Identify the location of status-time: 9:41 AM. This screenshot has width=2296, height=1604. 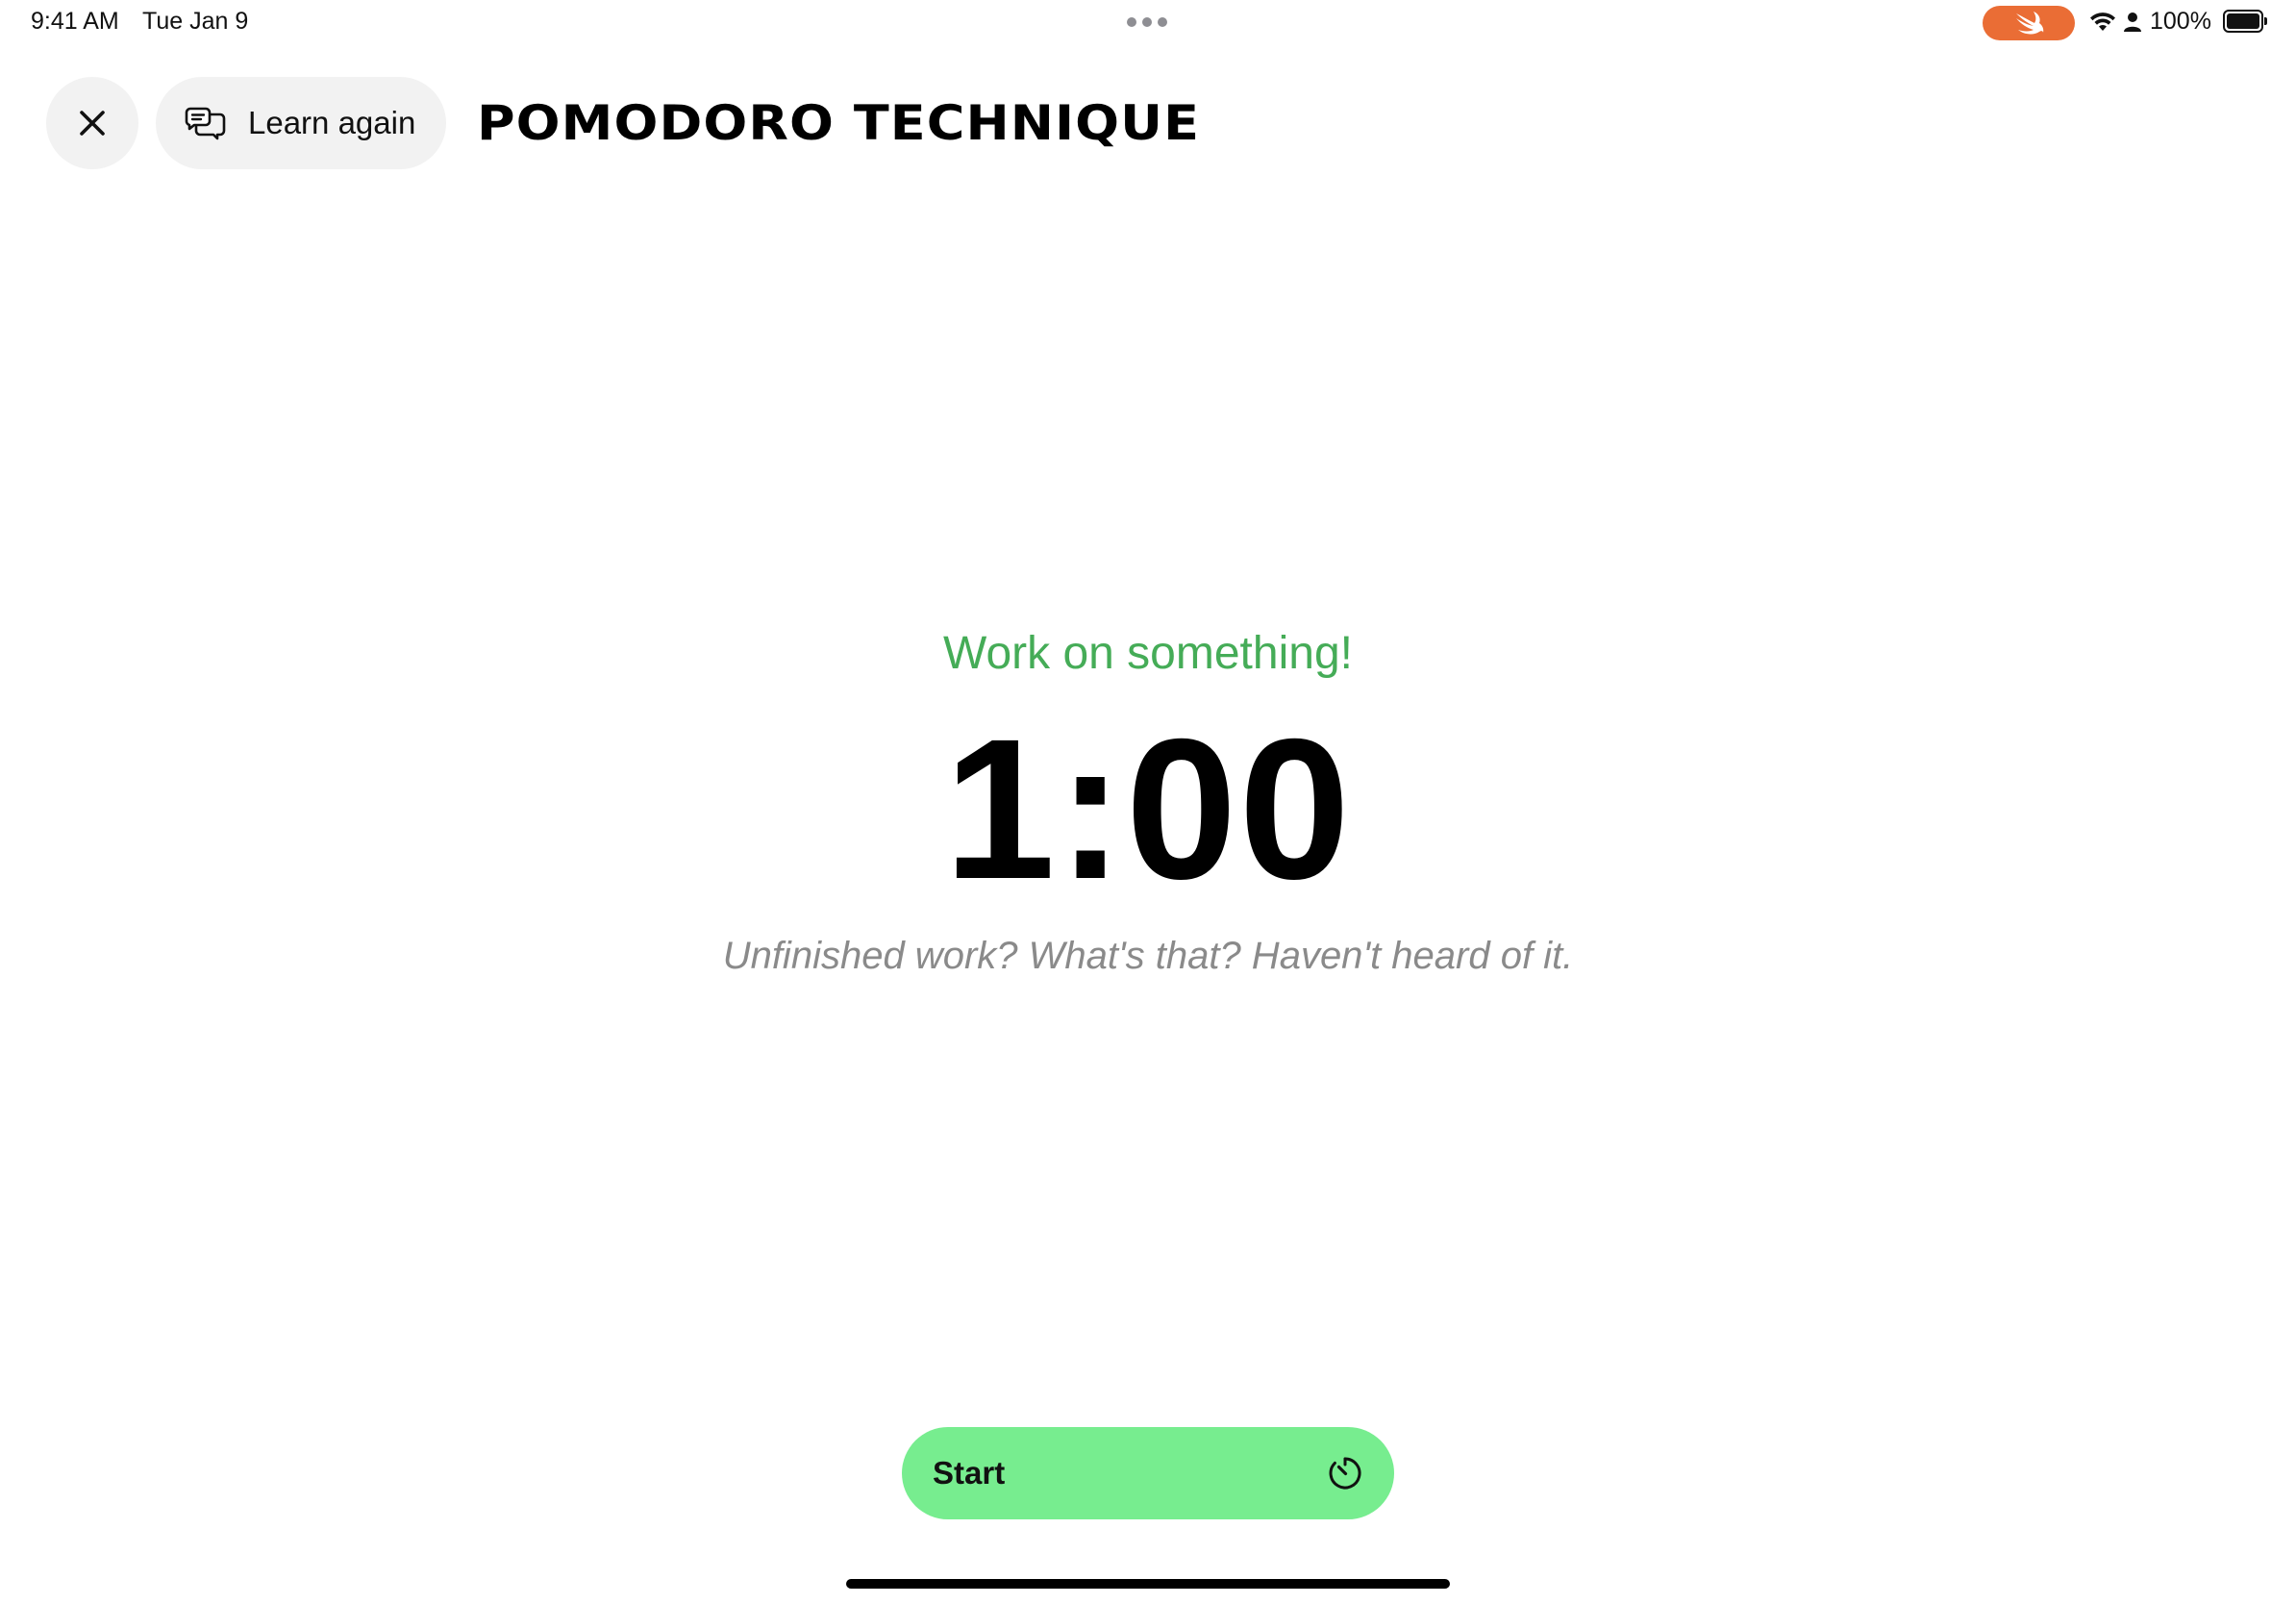
(75, 21).